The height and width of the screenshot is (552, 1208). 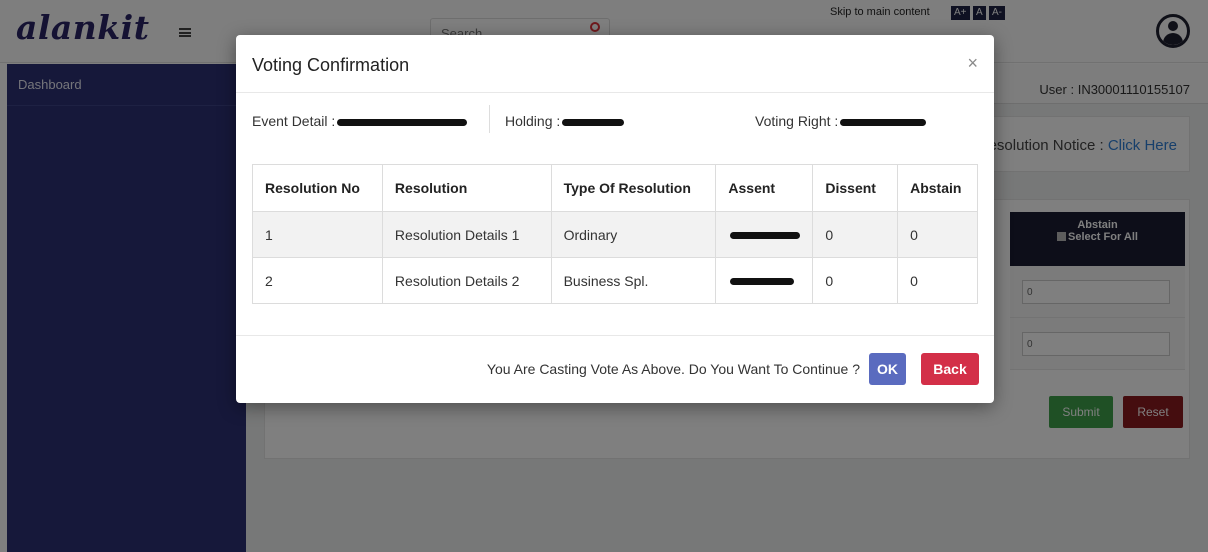 I want to click on col-resolution-no: Resolution No, so click(x=317, y=188).